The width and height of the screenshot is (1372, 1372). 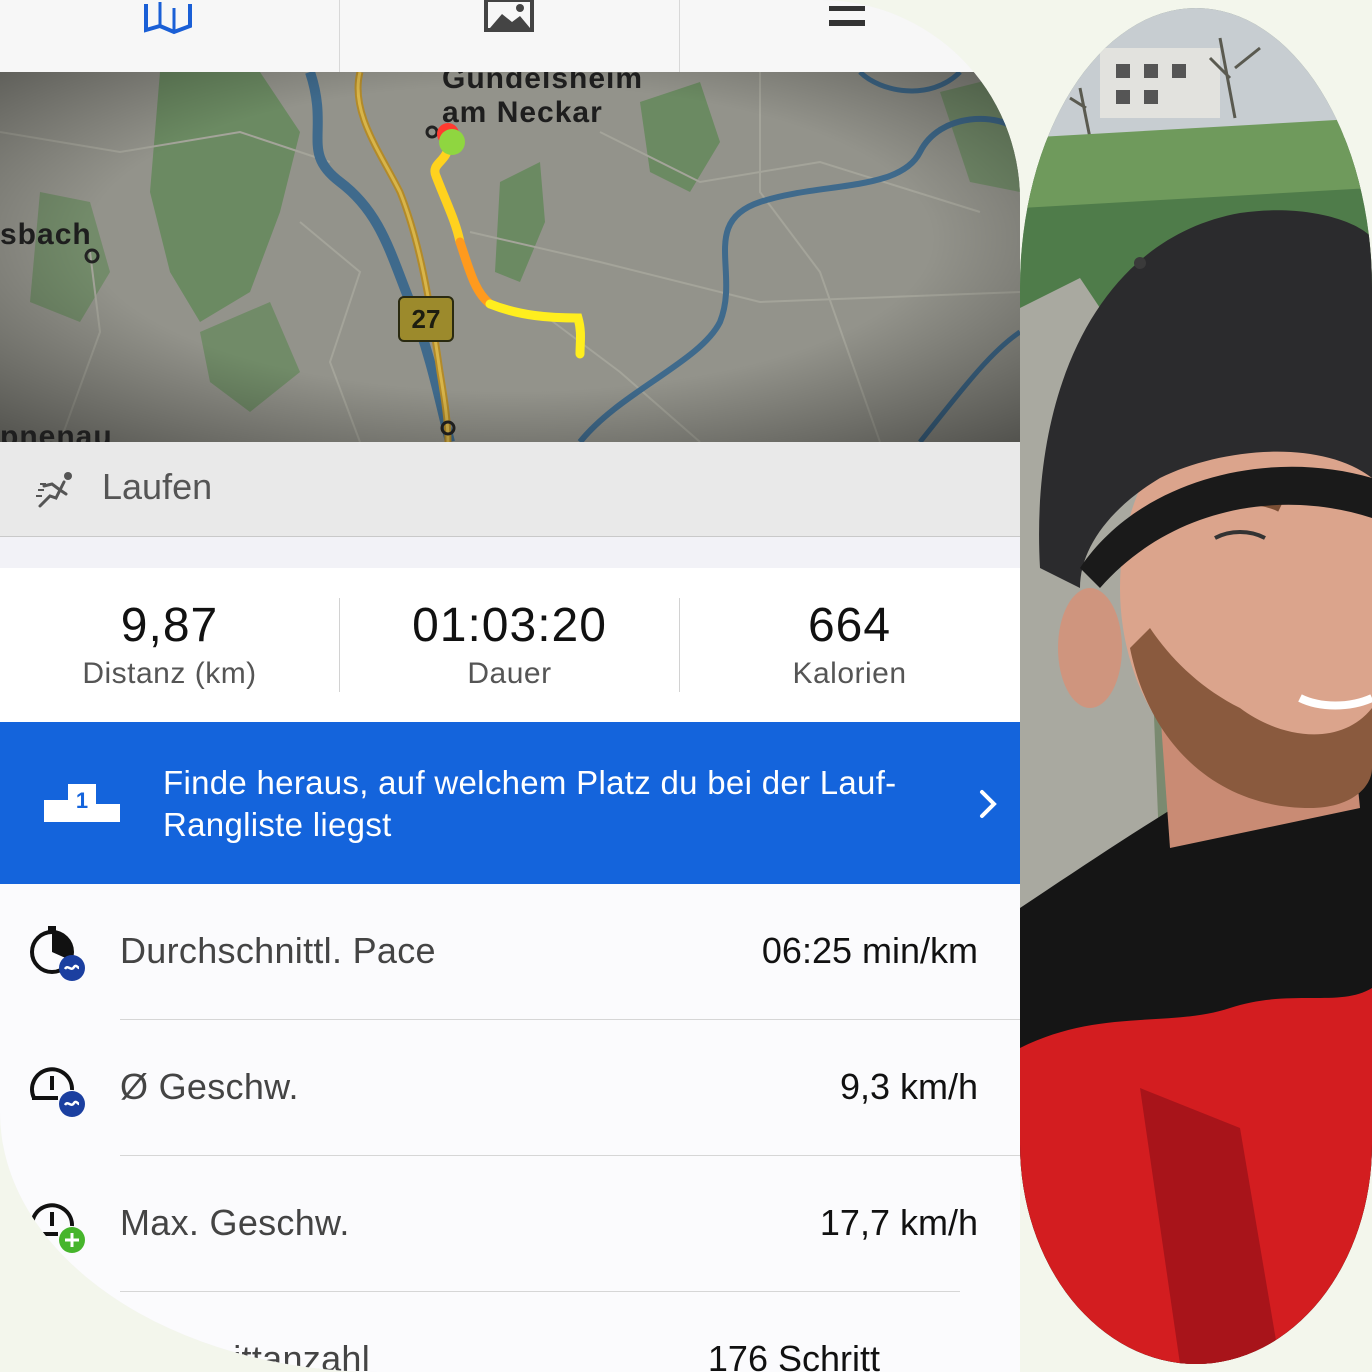 I want to click on speedometer-max-icon, so click(x=57, y=1228).